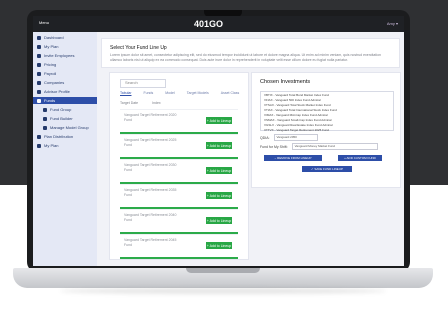 The width and height of the screenshot is (448, 310). Describe the element at coordinates (50, 100) in the screenshot. I see `sidebar-item-label: Funds` at that location.